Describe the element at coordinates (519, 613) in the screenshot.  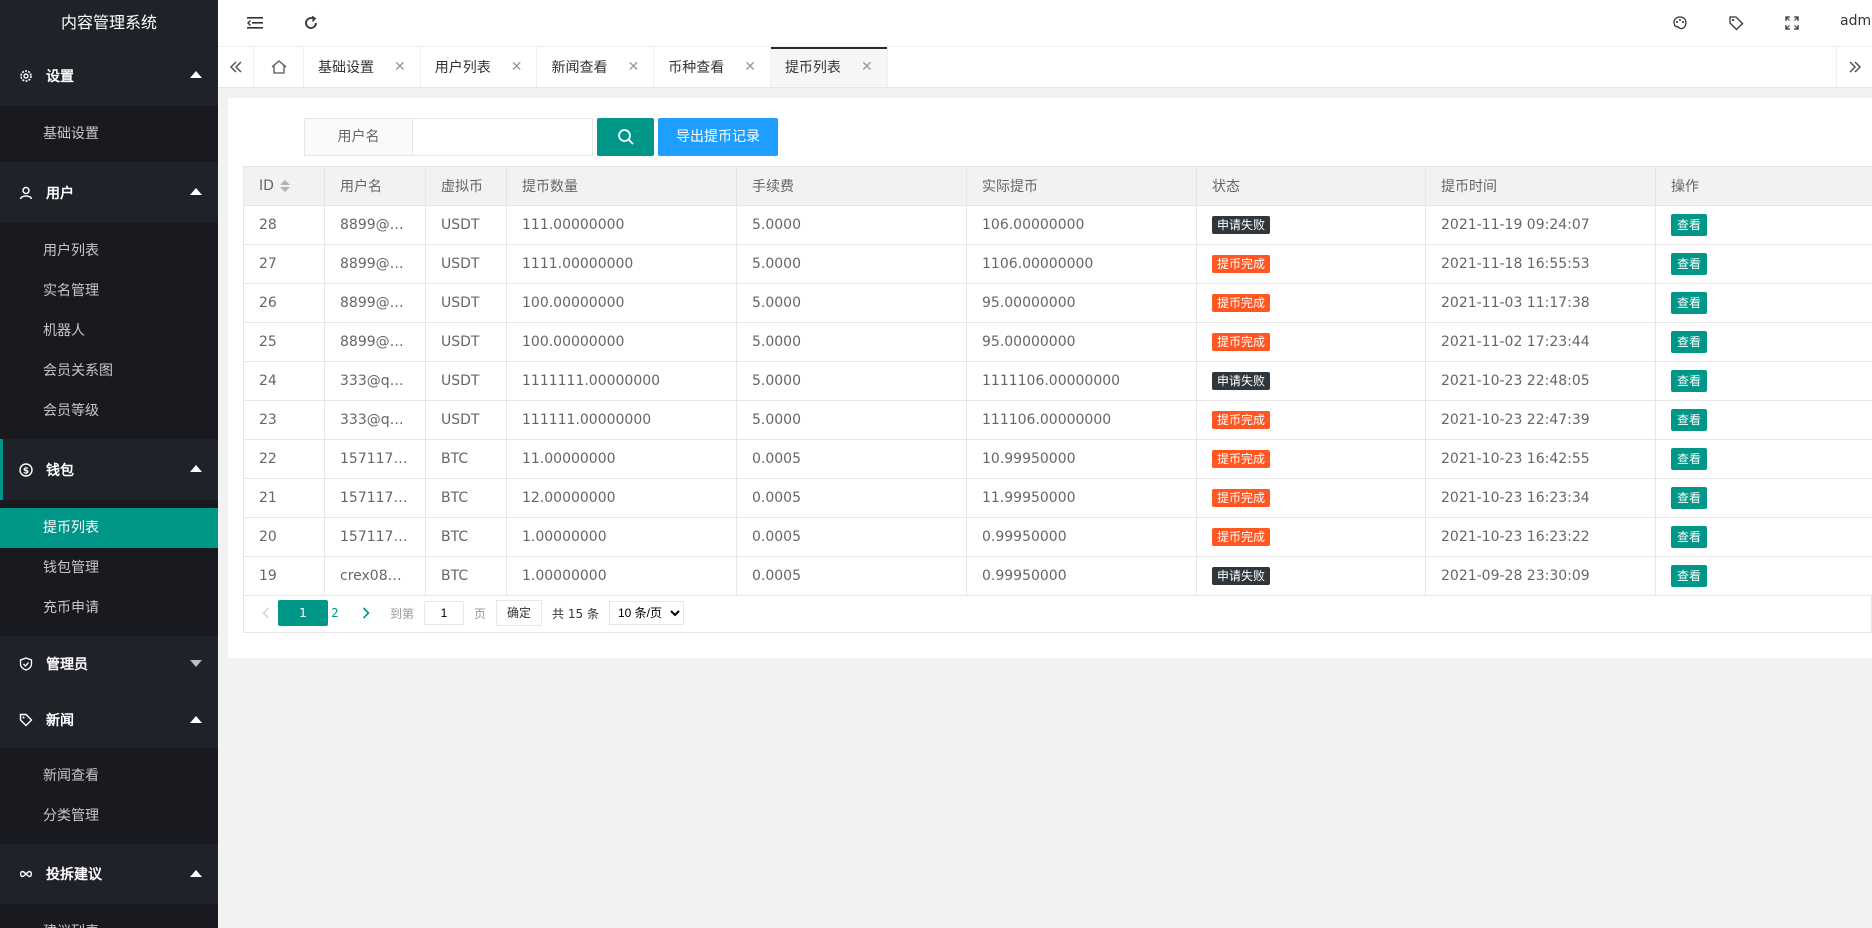
I see `goto-confirm-button: 确定` at that location.